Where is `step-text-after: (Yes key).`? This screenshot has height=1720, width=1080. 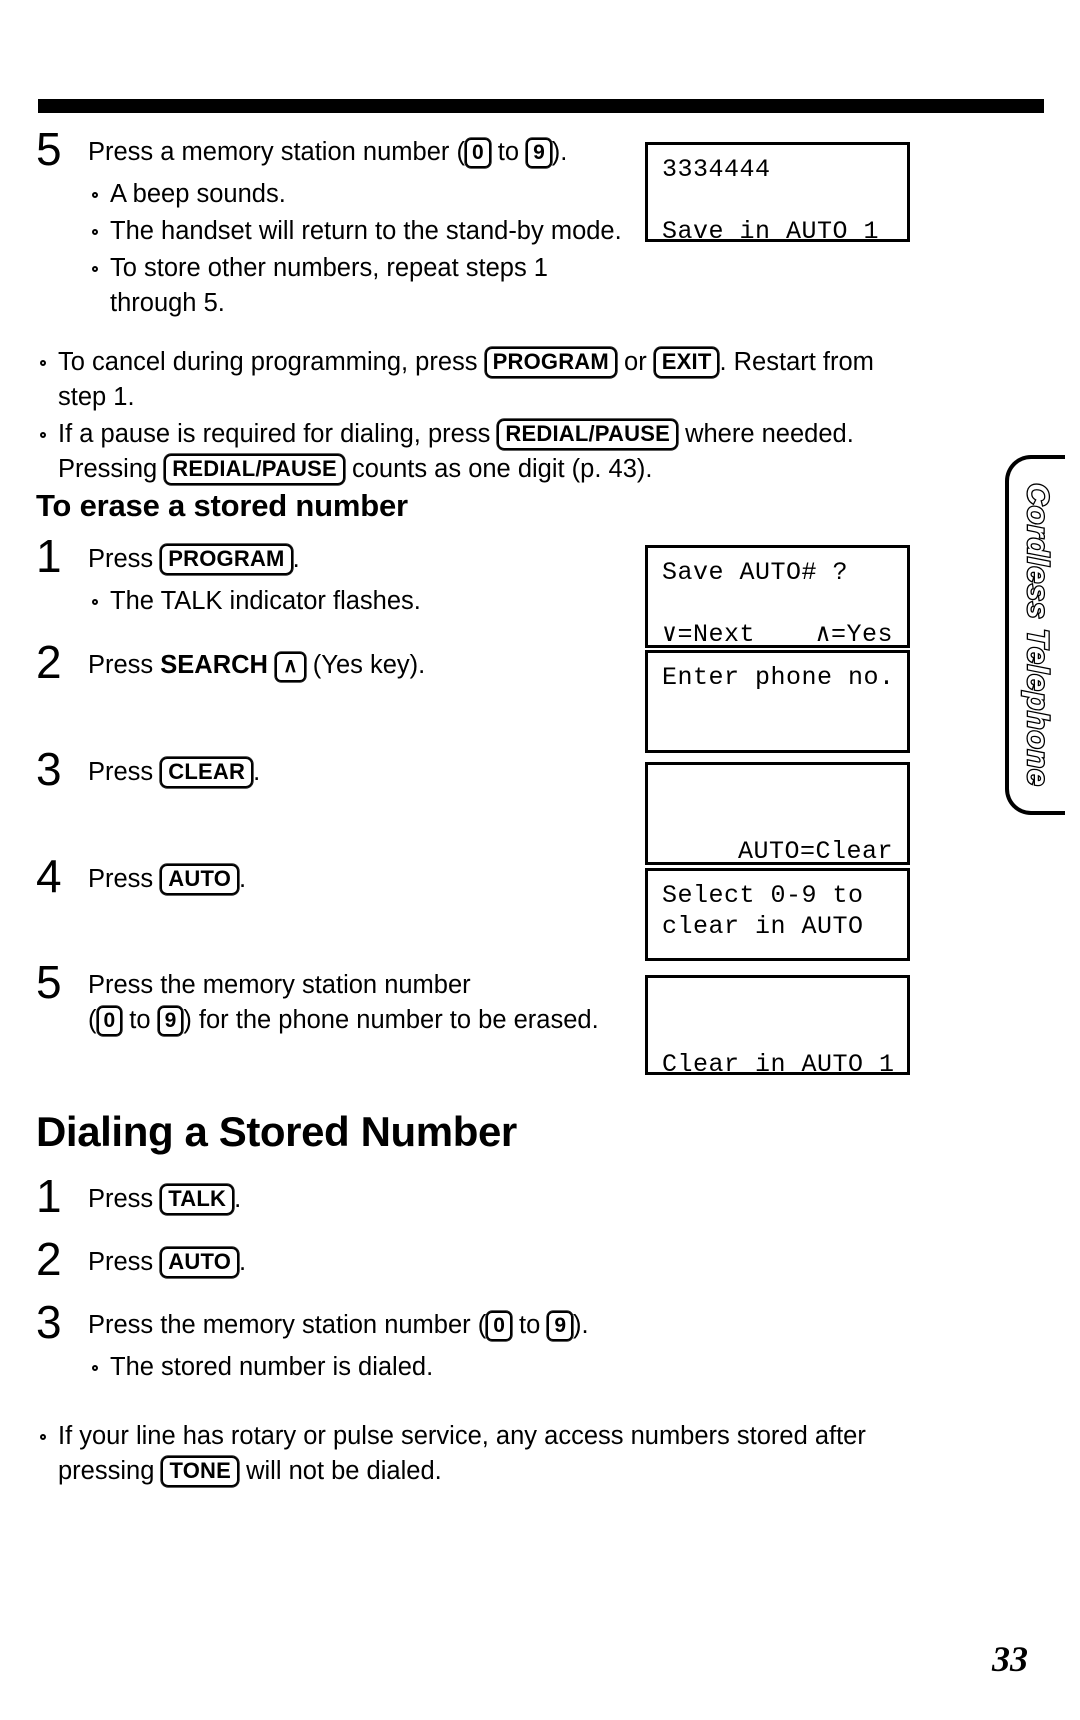
step-text-after: (Yes key). is located at coordinates (365, 665).